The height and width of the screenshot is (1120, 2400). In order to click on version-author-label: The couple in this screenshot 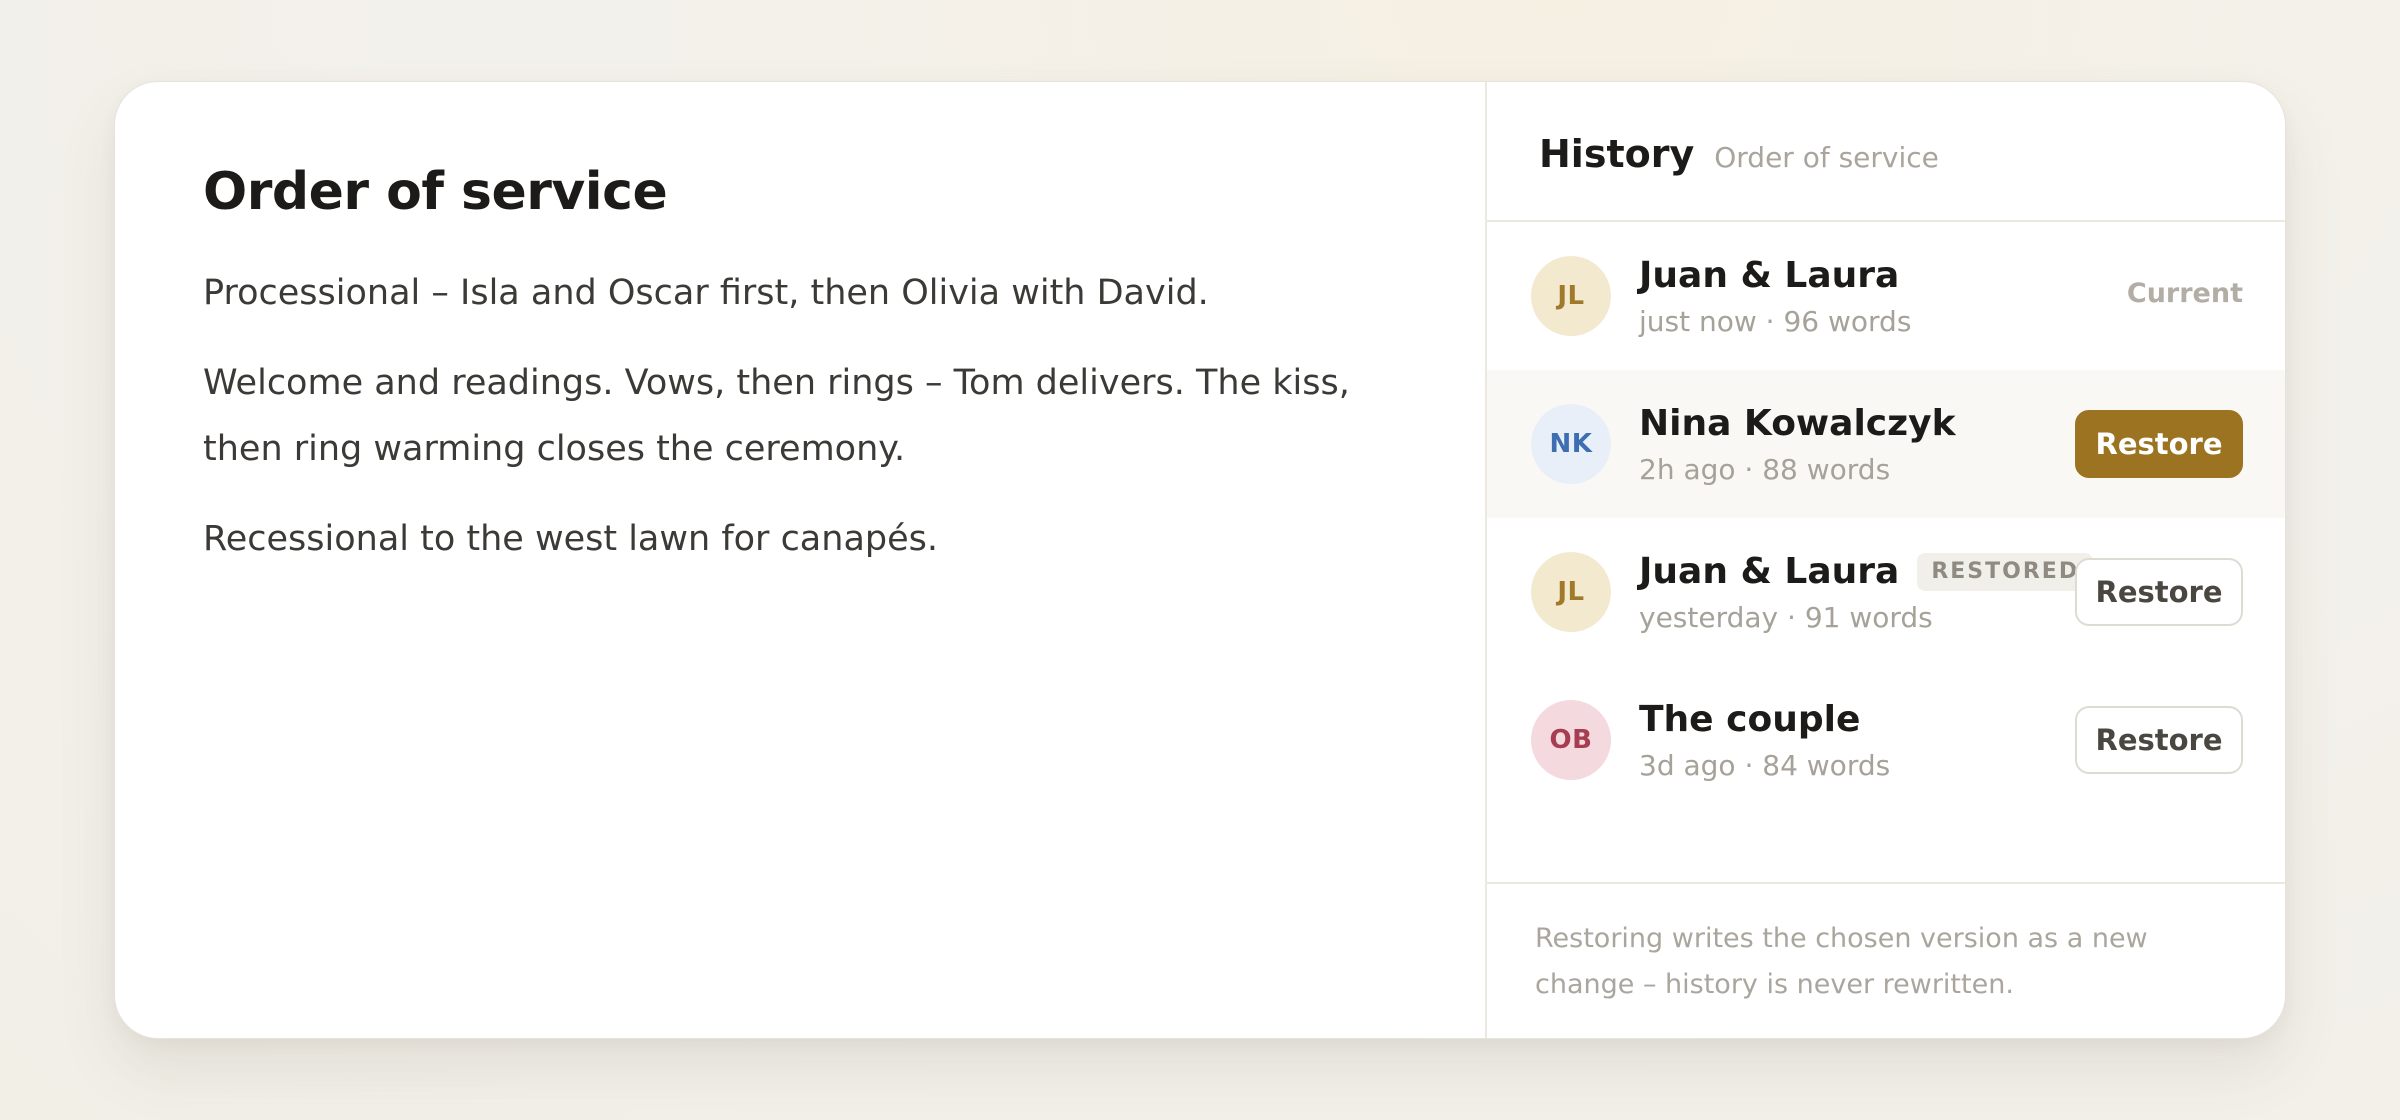, I will do `click(1750, 719)`.